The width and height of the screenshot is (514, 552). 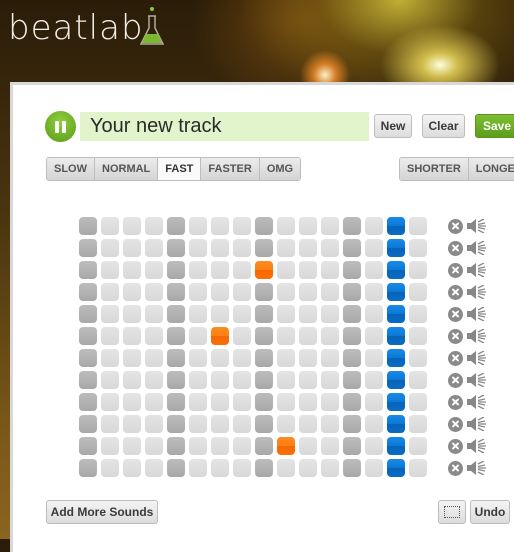 I want to click on save-button: Save, so click(x=494, y=126).